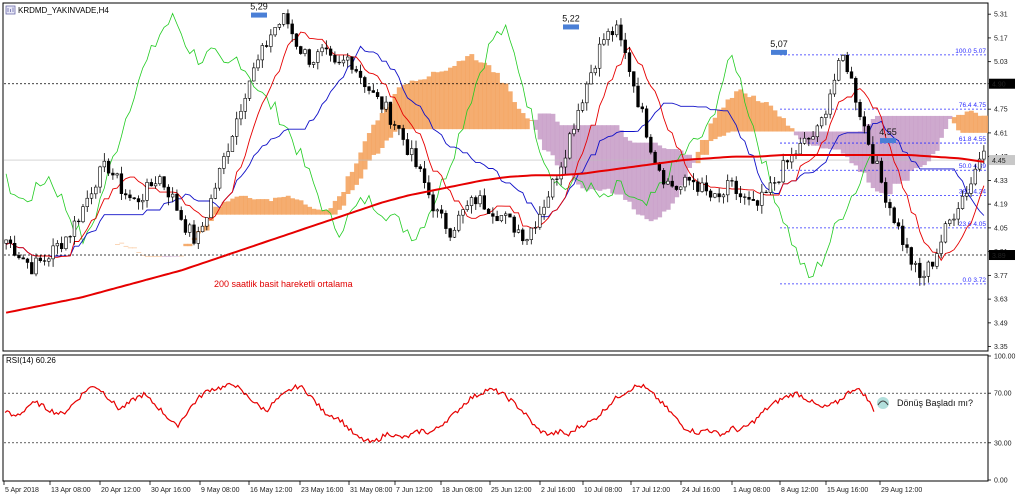  What do you see at coordinates (1001, 347) in the screenshot?
I see `y-tick-label: 3.35` at bounding box center [1001, 347].